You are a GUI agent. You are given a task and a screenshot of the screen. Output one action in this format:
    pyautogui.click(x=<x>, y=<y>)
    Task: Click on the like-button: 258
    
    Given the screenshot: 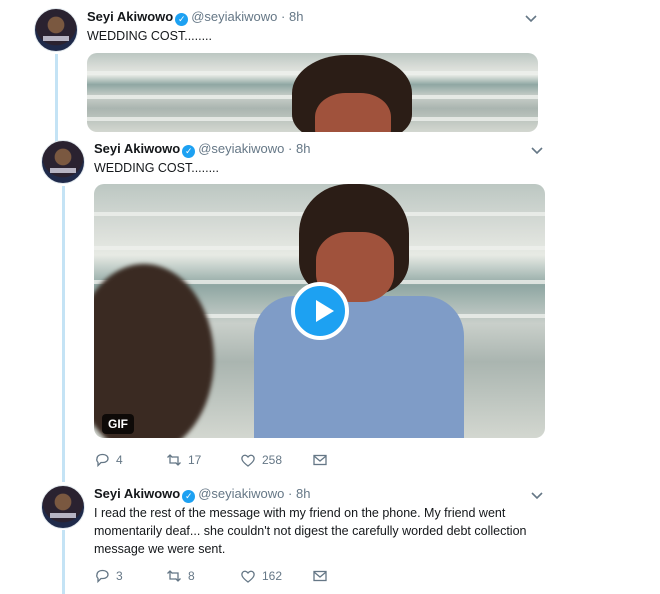 What is the action you would take?
    pyautogui.click(x=261, y=460)
    